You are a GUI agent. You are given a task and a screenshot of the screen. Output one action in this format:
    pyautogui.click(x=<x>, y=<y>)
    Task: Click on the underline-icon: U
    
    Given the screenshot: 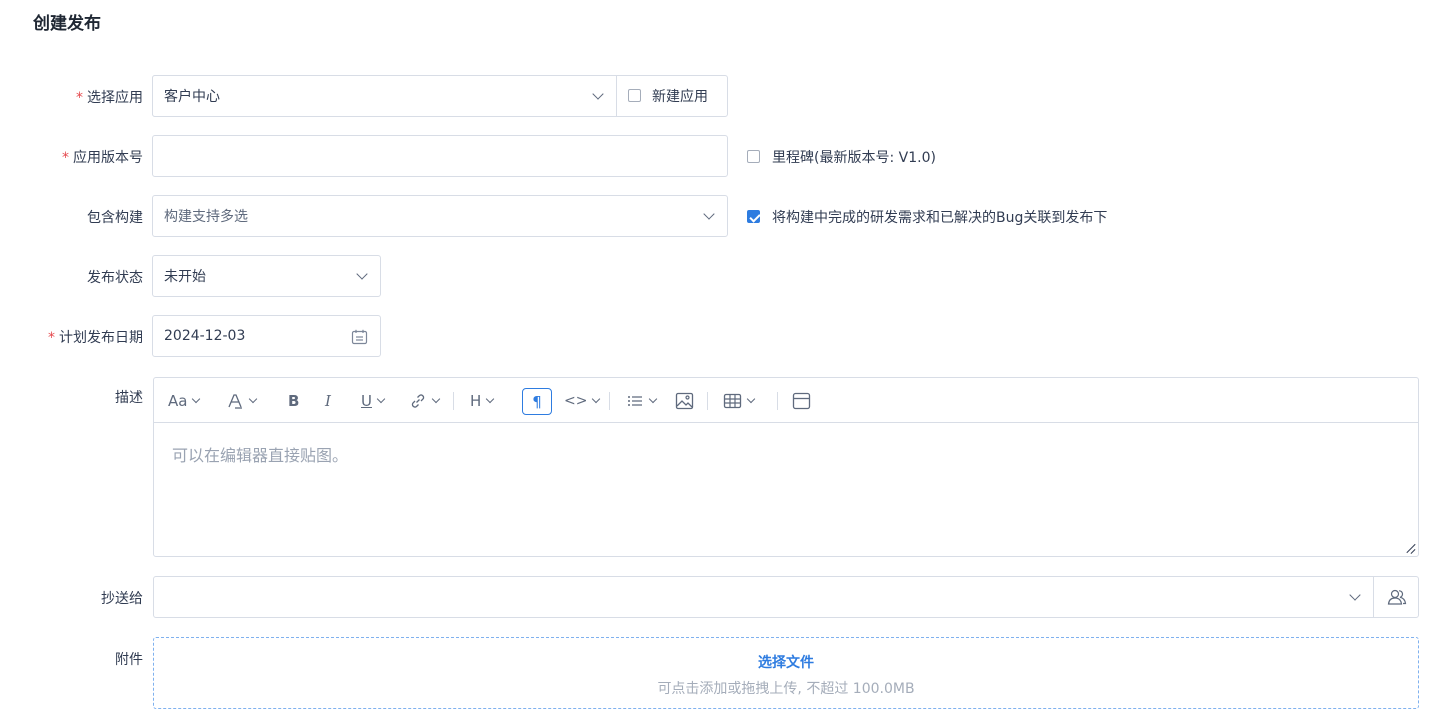 What is the action you would take?
    pyautogui.click(x=366, y=401)
    